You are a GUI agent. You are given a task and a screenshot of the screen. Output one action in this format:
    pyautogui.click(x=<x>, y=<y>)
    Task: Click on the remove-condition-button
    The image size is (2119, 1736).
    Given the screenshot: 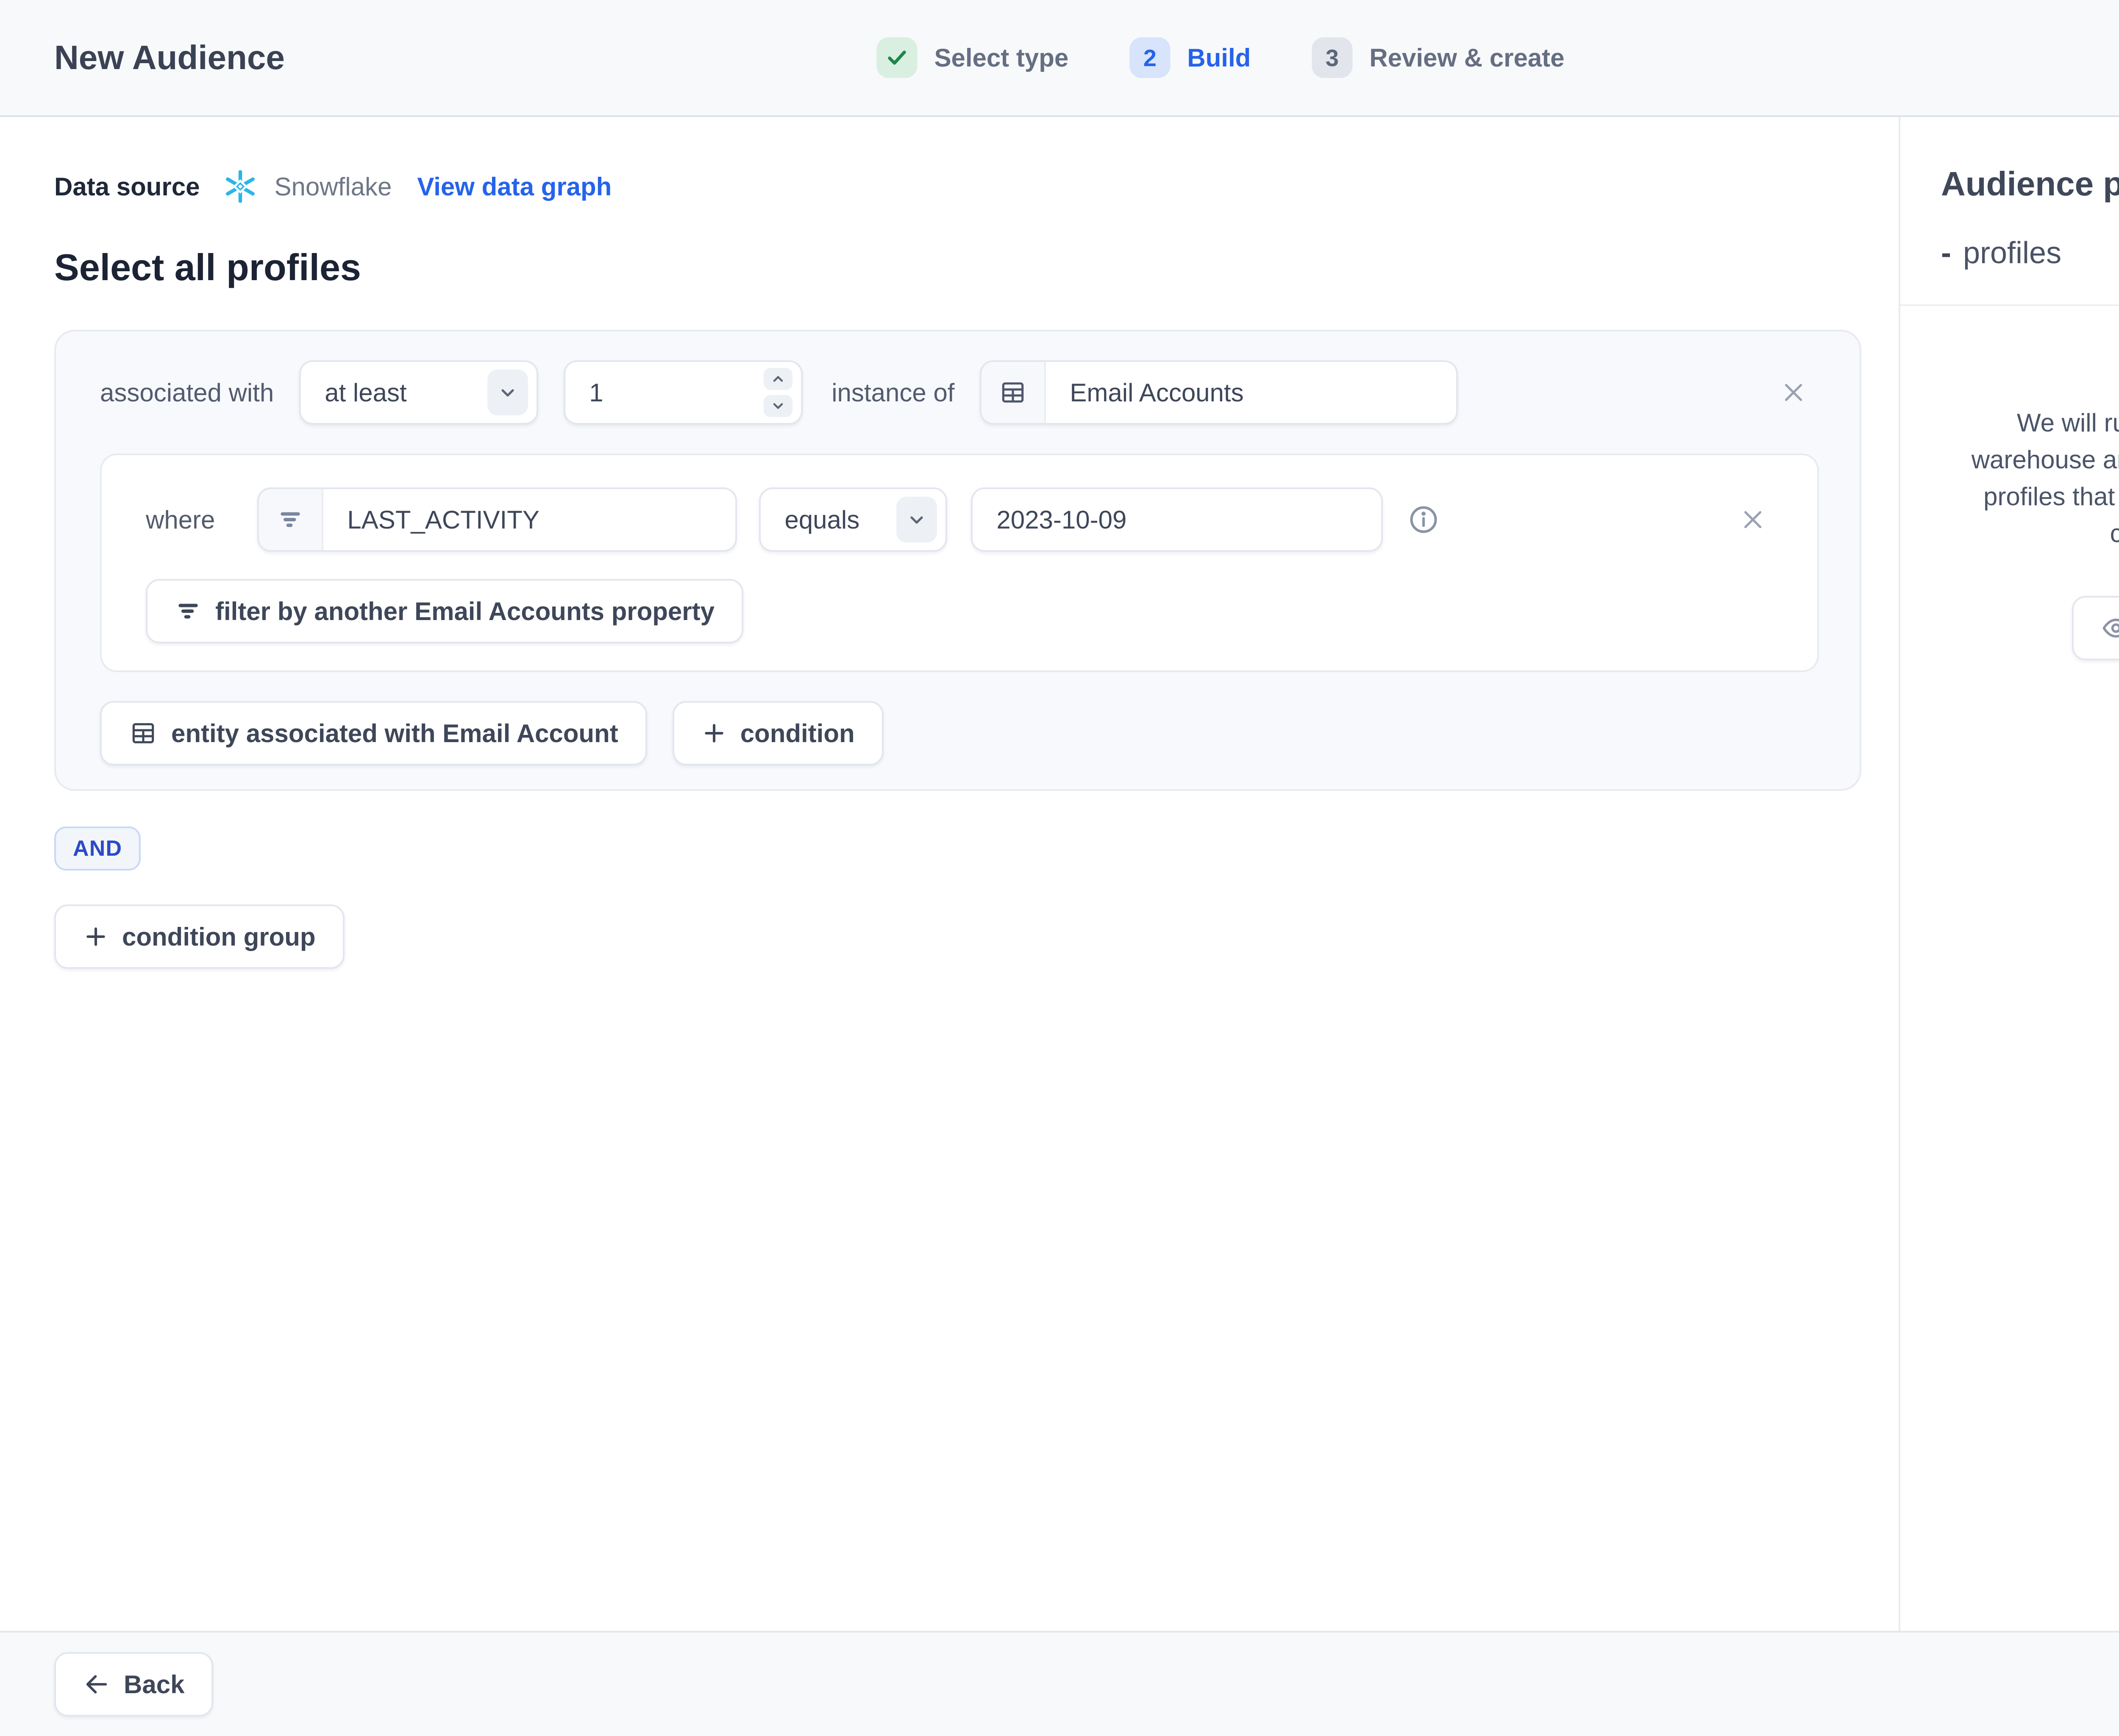 What is the action you would take?
    pyautogui.click(x=1794, y=392)
    